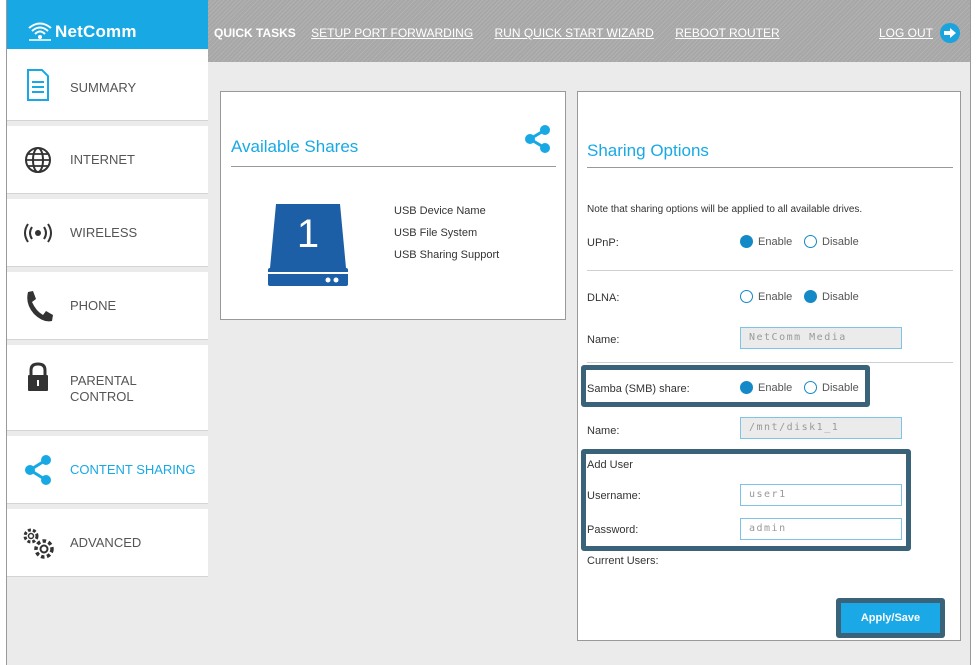 The width and height of the screenshot is (979, 665). Describe the element at coordinates (727, 33) in the screenshot. I see `reboot-router-link: REBOOT ROUTER` at that location.